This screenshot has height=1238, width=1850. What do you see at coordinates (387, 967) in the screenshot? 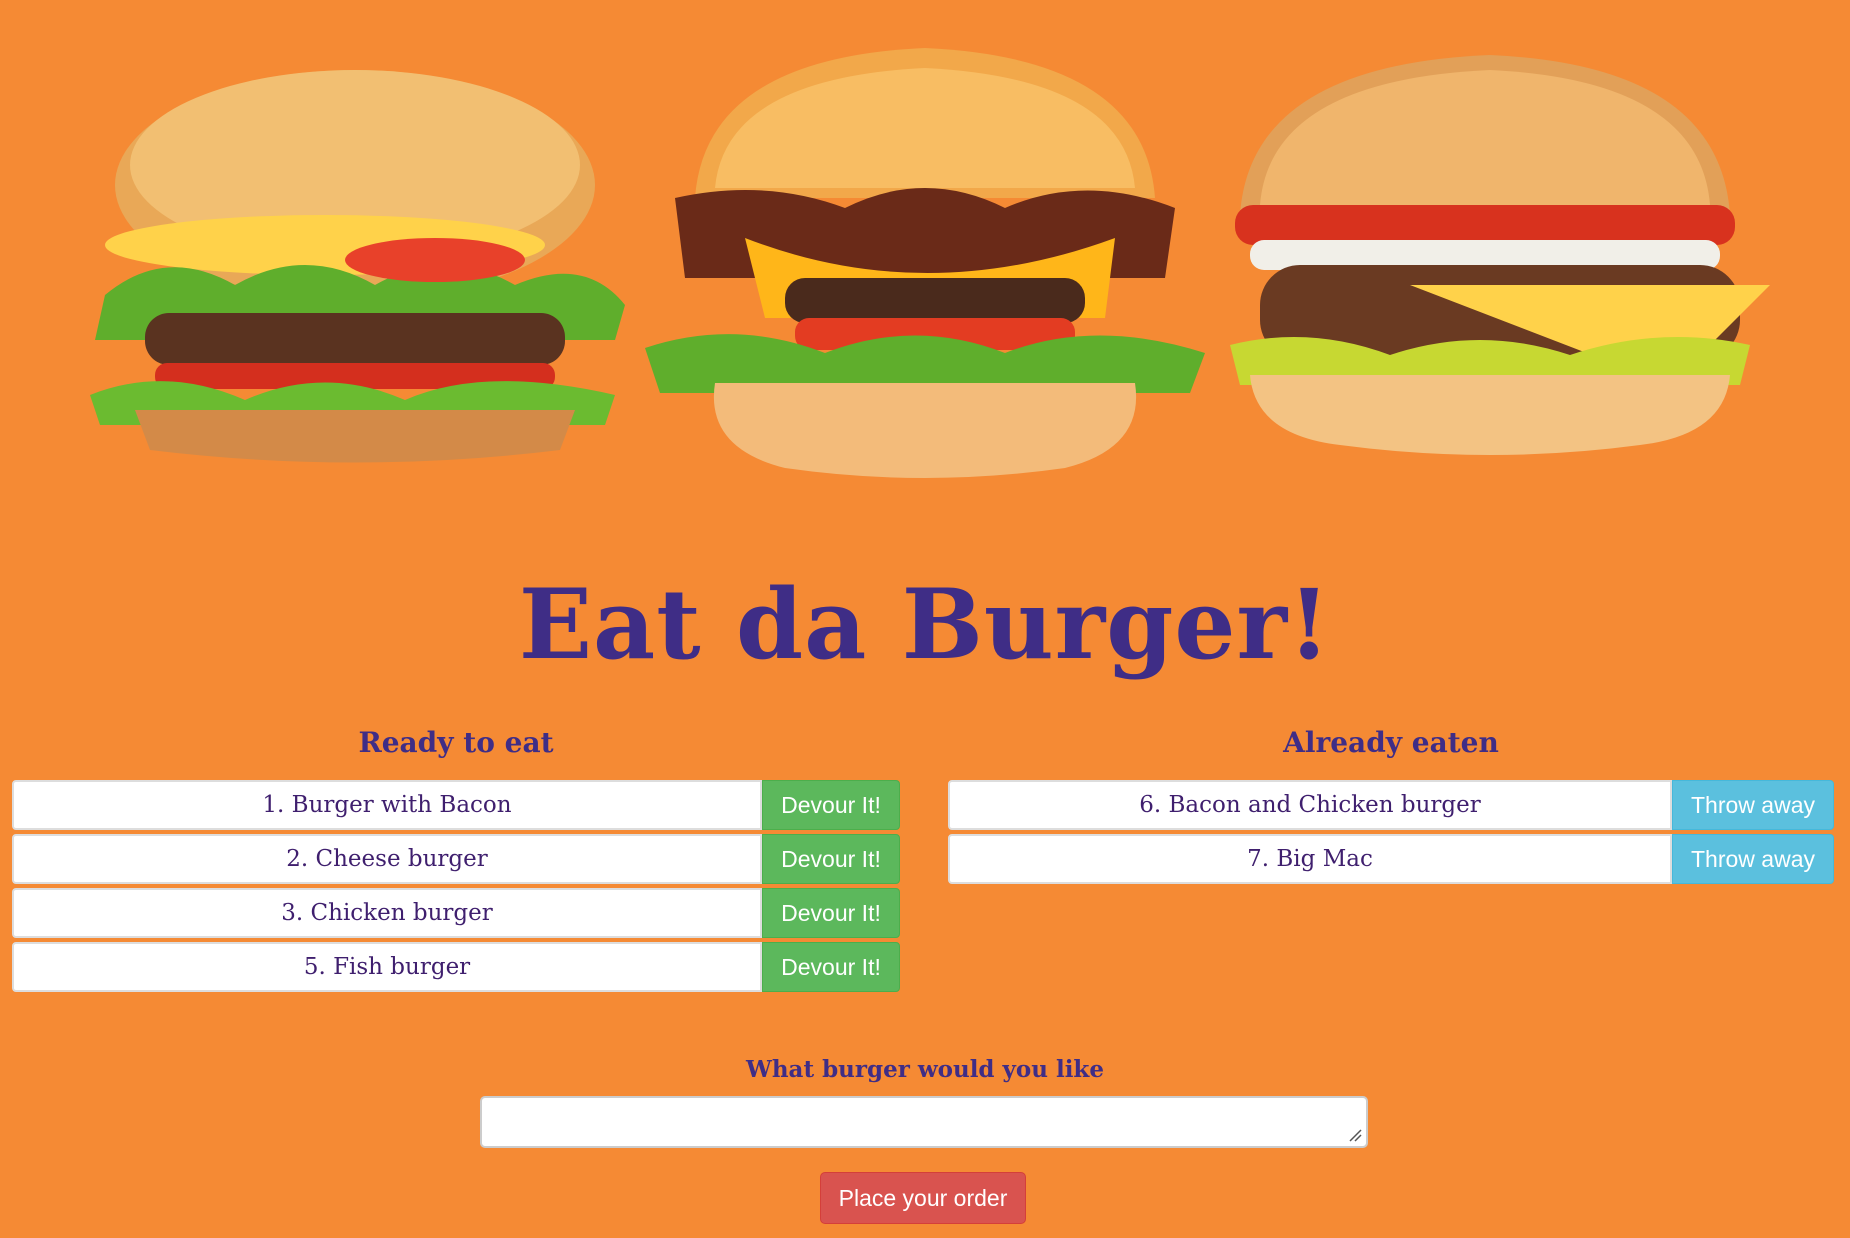
I see `burger-name: 5. Fish burger` at bounding box center [387, 967].